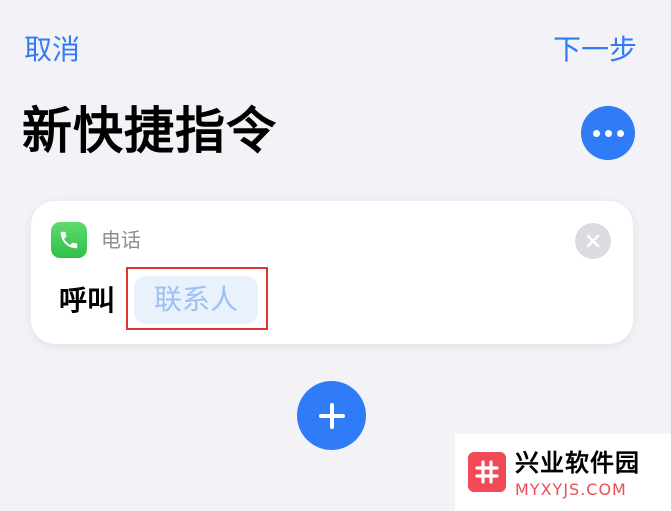 The image size is (671, 511). Describe the element at coordinates (608, 133) in the screenshot. I see `more-button` at that location.